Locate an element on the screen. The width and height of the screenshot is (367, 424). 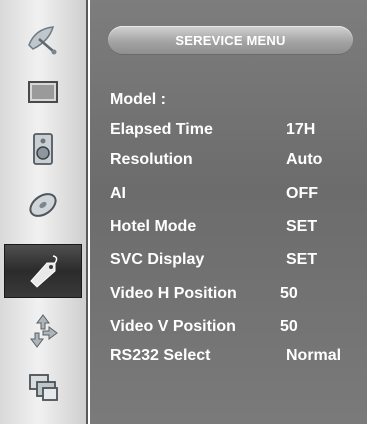
row-label: Video H Position is located at coordinates (173, 293).